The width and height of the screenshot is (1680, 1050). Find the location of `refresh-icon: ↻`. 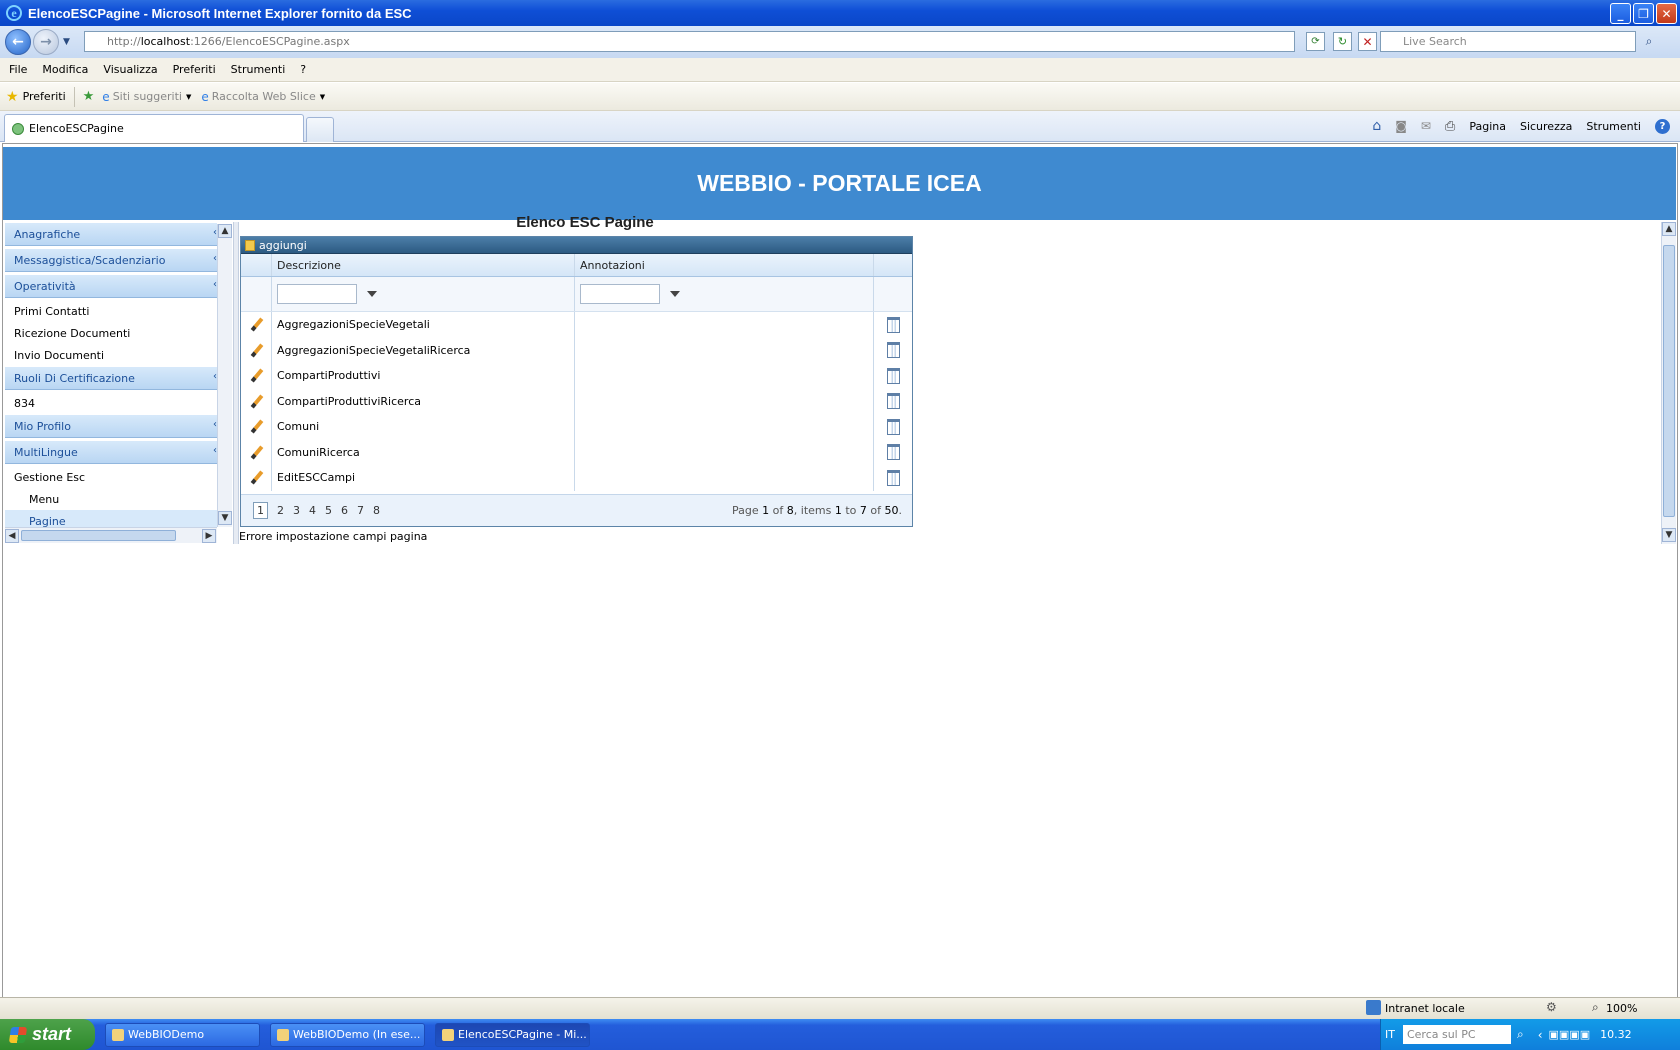

refresh-icon: ↻ is located at coordinates (1342, 41).